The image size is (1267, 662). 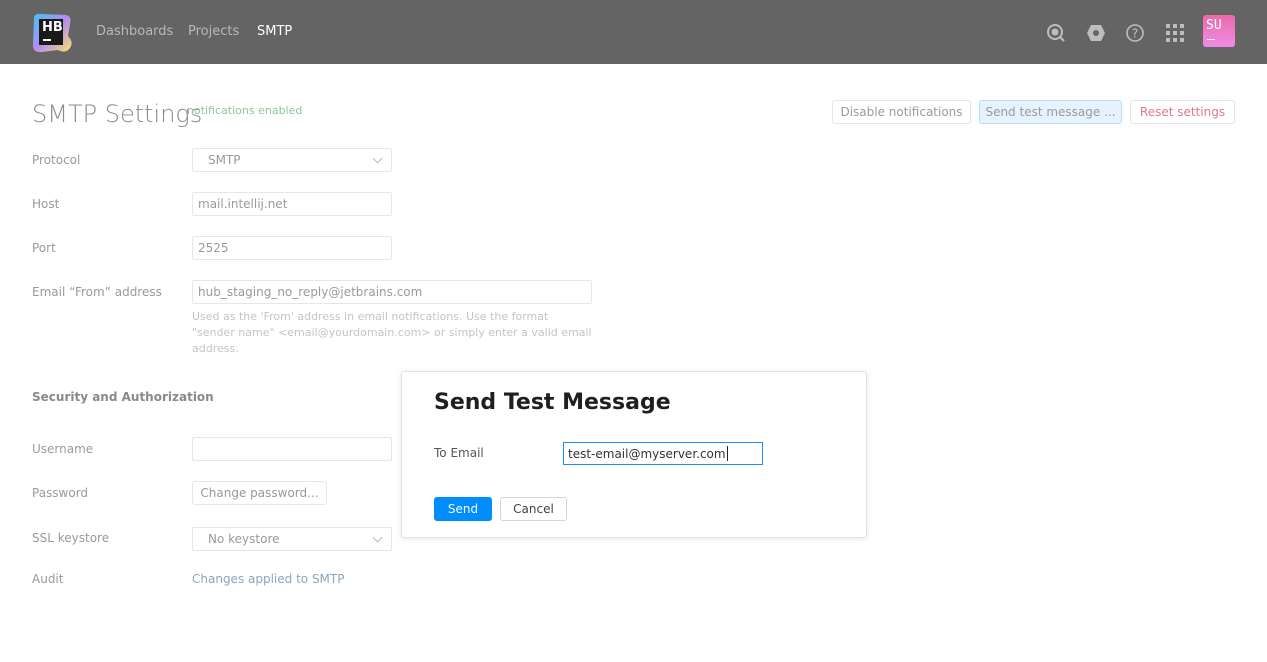 What do you see at coordinates (647, 453) in the screenshot?
I see `to-email-value: test-email@myserver.com` at bounding box center [647, 453].